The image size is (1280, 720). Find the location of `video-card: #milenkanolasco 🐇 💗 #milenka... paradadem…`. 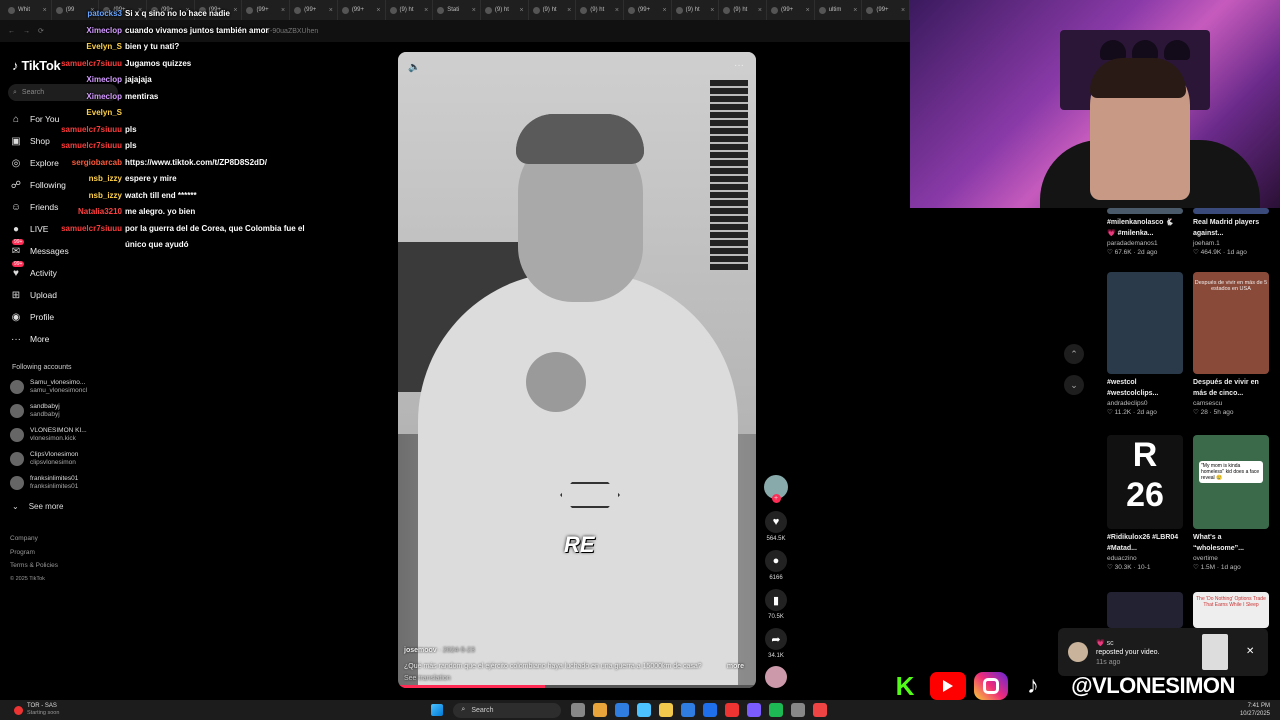

video-card: #milenkanolasco 🐇 💗 #milenka... paradadem… is located at coordinates (1145, 232).